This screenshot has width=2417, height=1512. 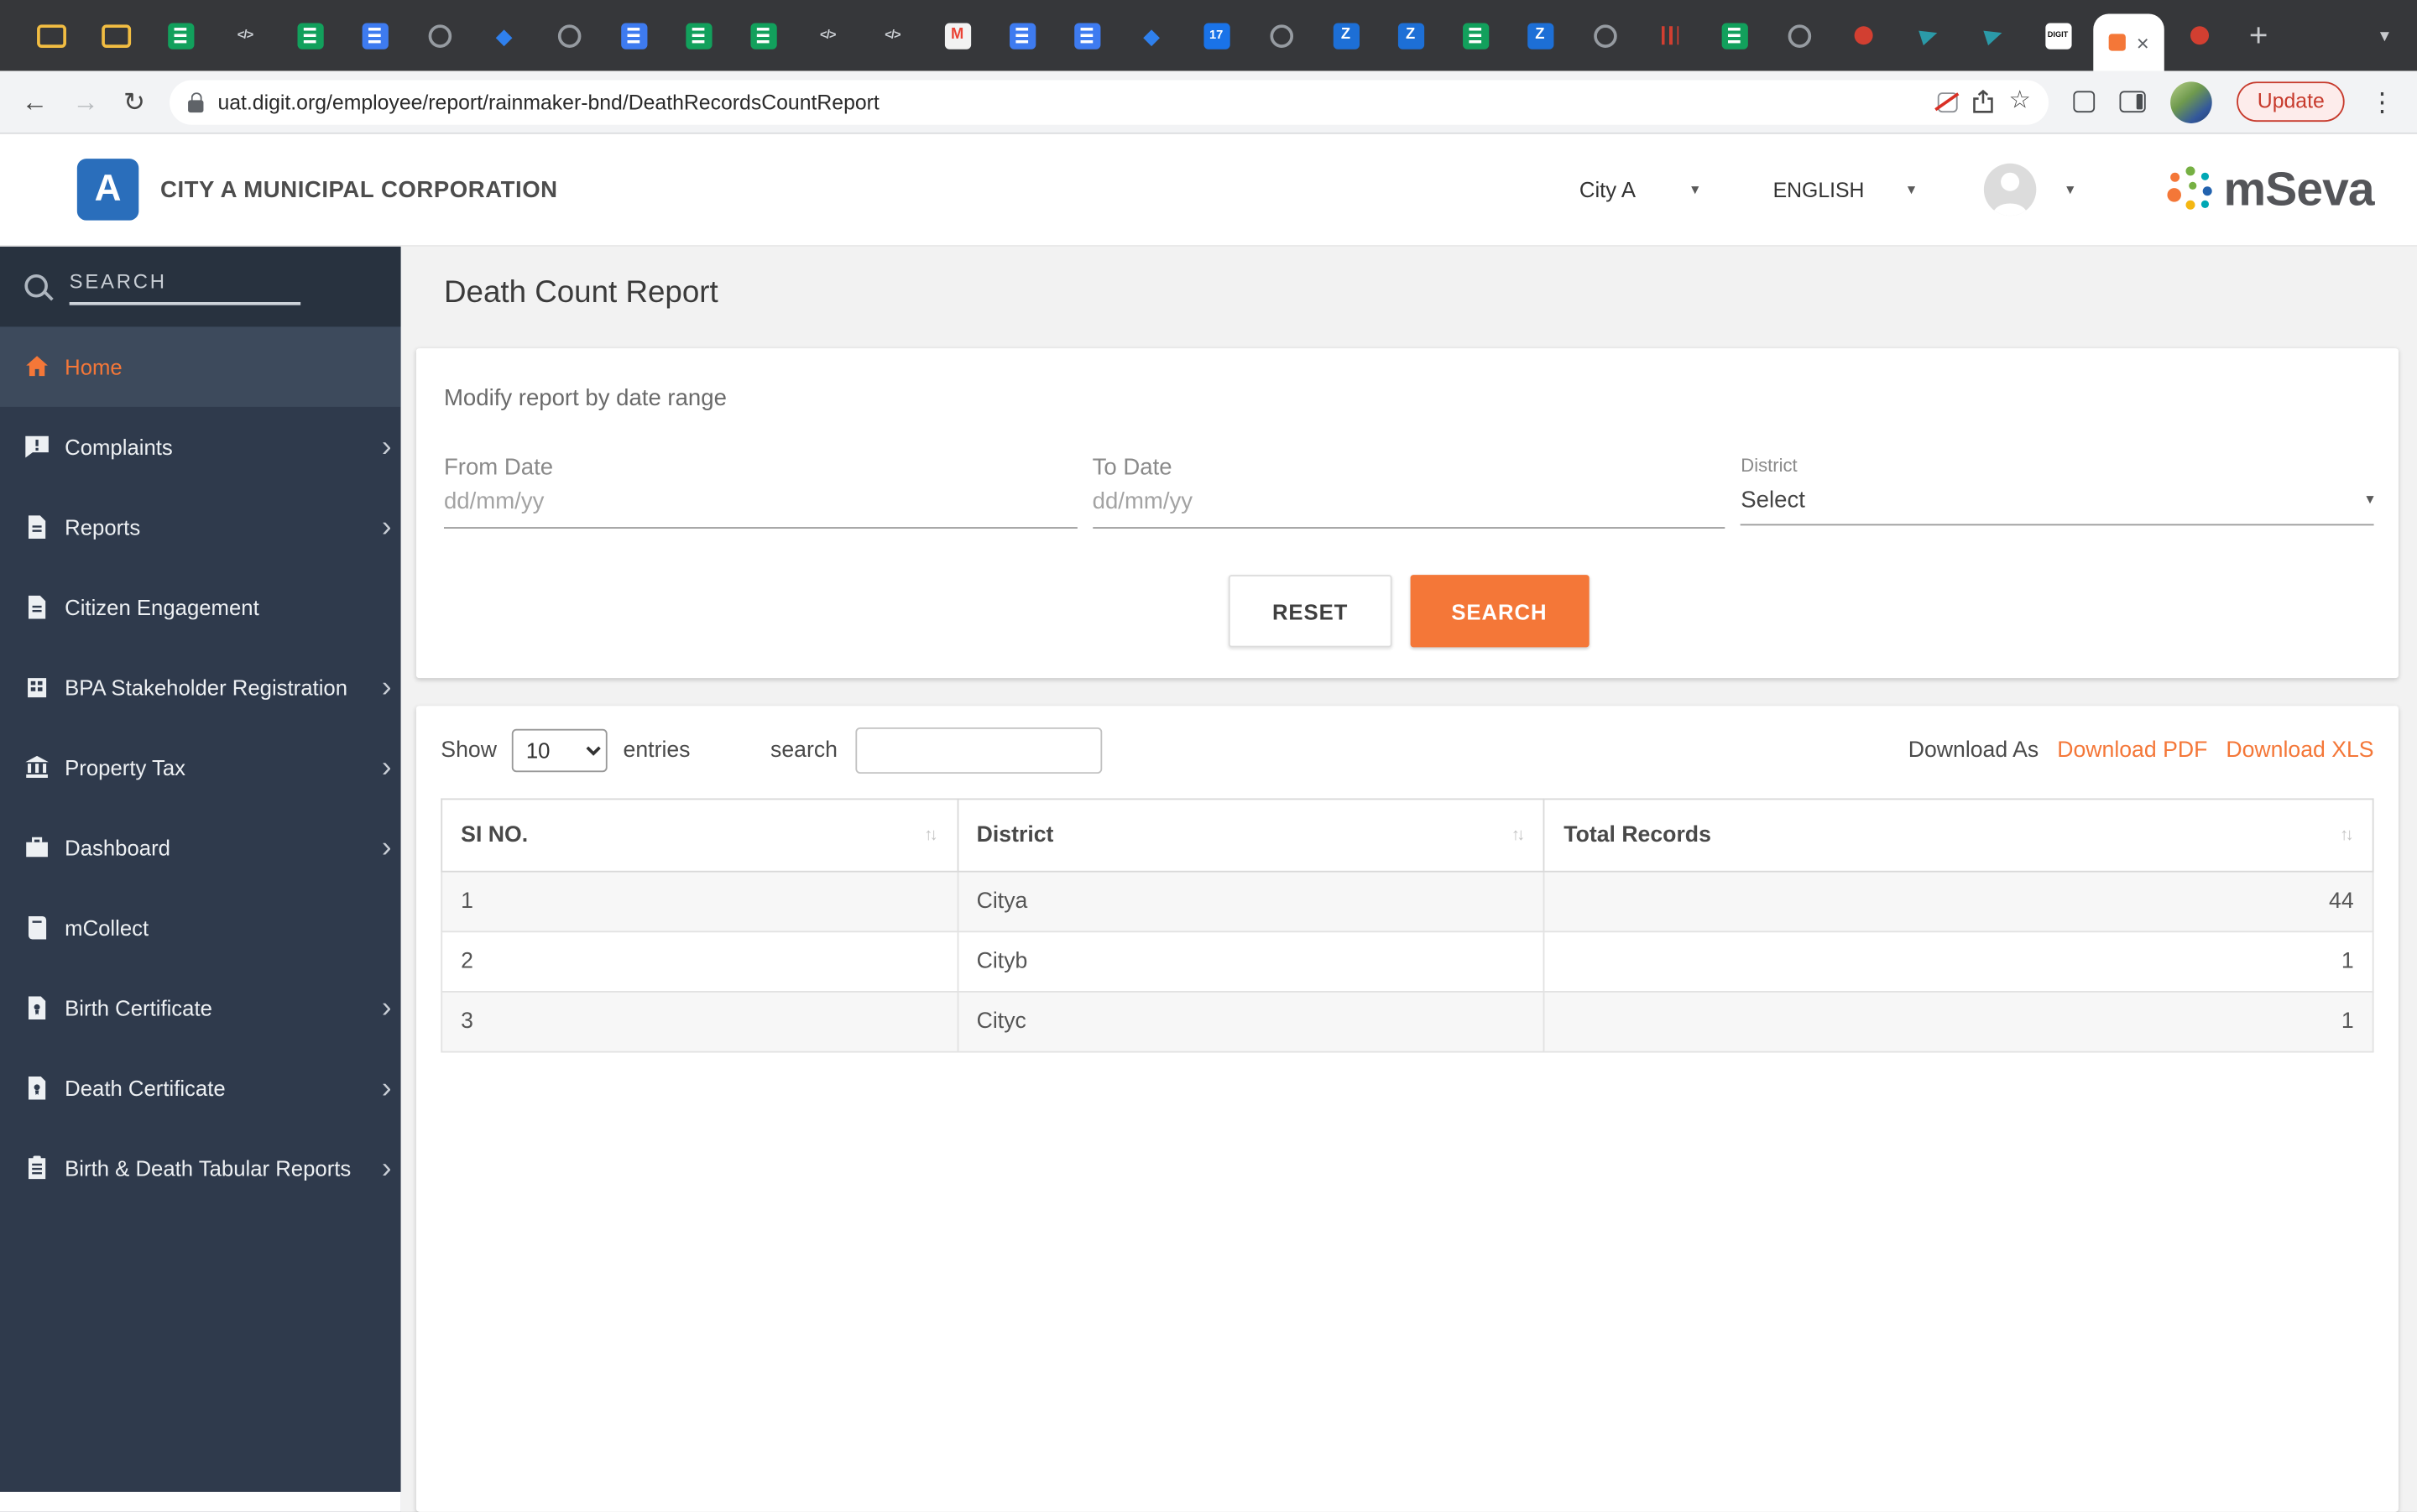 I want to click on tab-favicon-icon, so click(x=1799, y=36).